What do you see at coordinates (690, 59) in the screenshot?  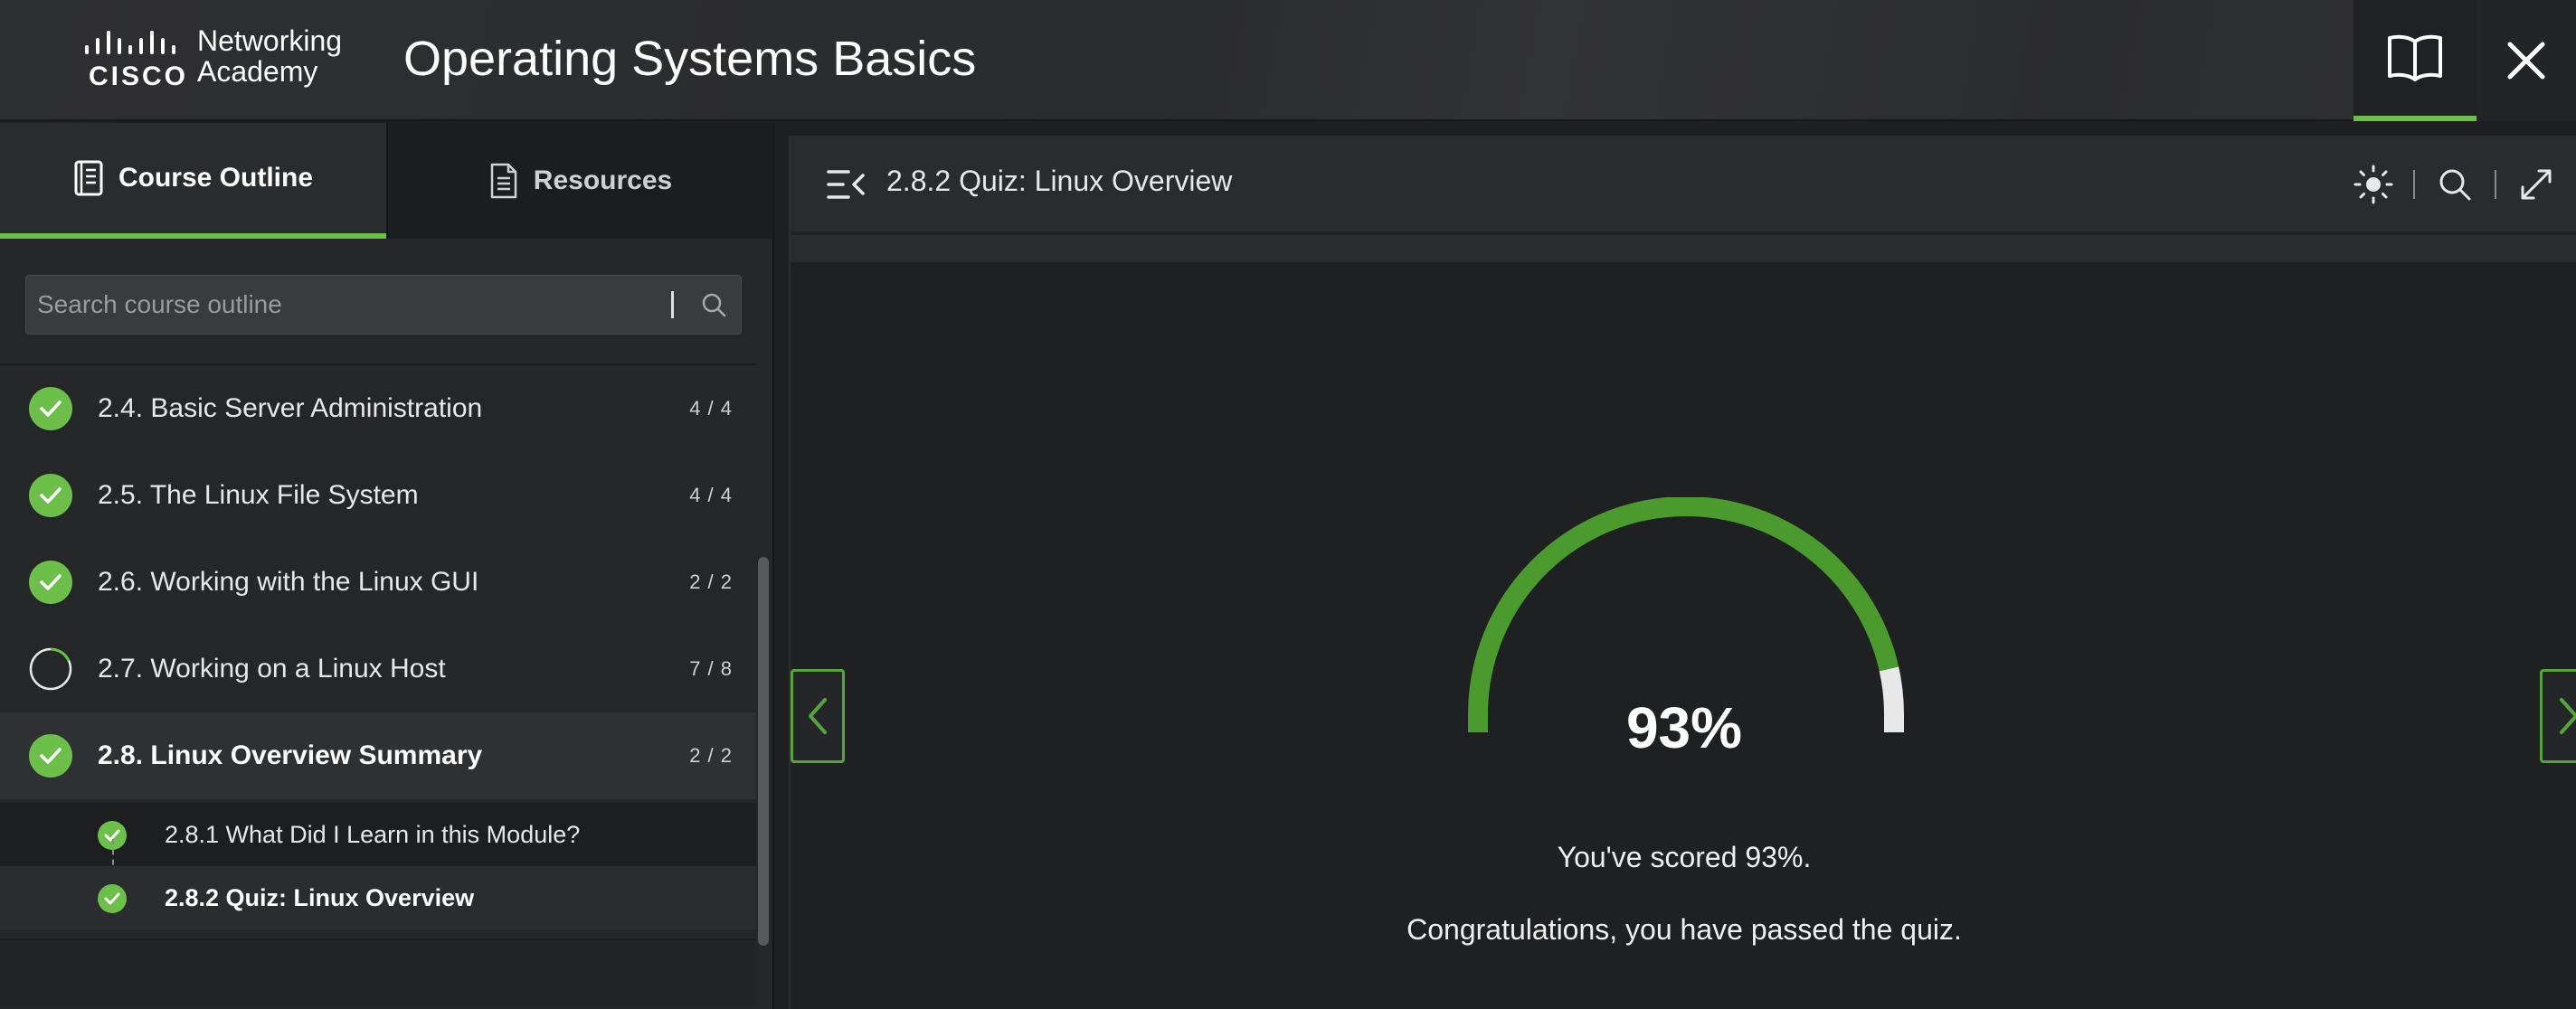 I see `course-title: Operating Systems Basics` at bounding box center [690, 59].